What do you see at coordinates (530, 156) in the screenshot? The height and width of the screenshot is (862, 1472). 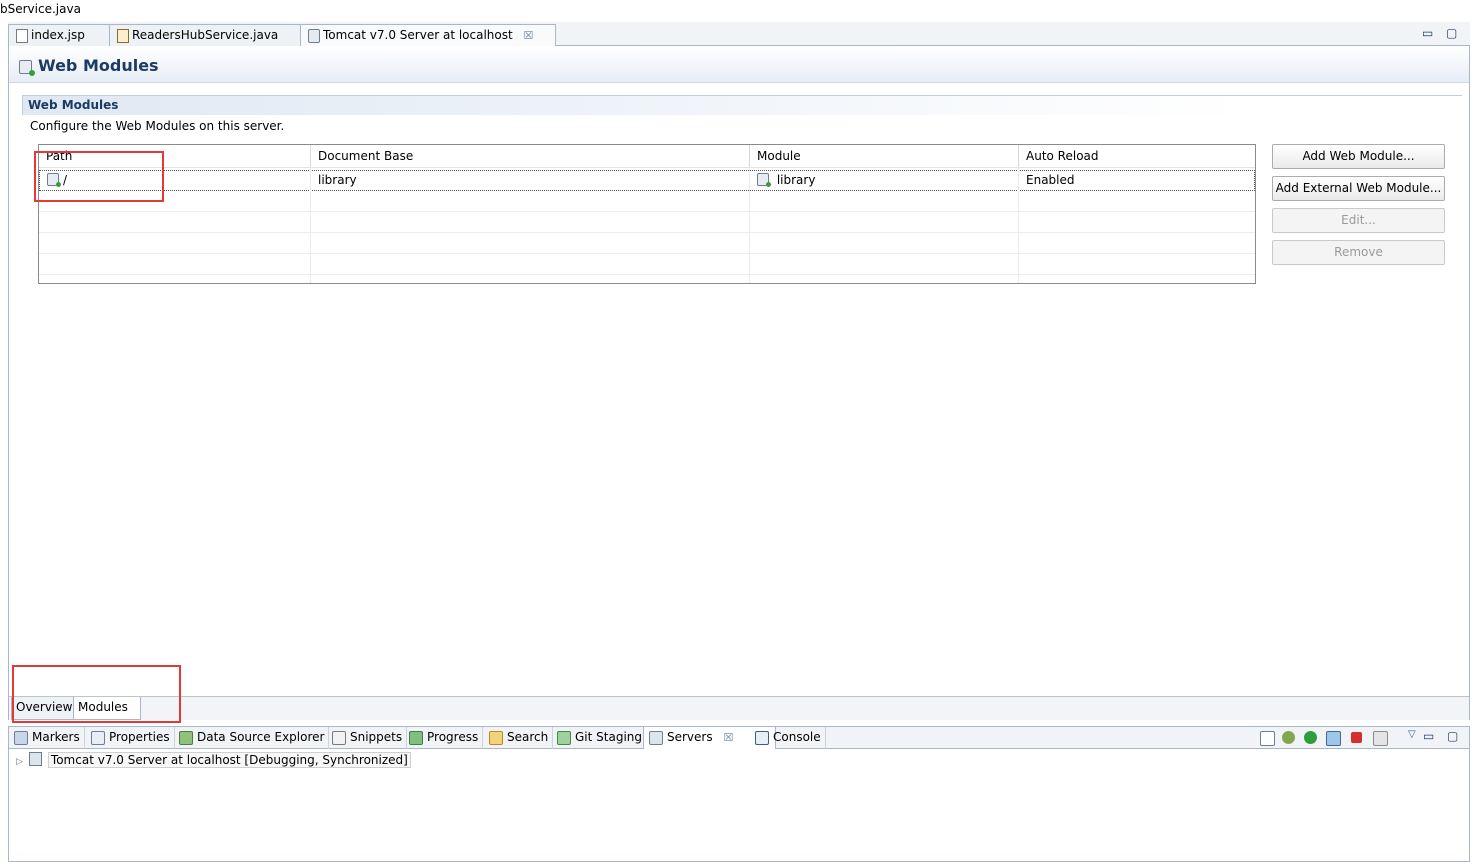 I see `column-header-document-base: Document Base` at bounding box center [530, 156].